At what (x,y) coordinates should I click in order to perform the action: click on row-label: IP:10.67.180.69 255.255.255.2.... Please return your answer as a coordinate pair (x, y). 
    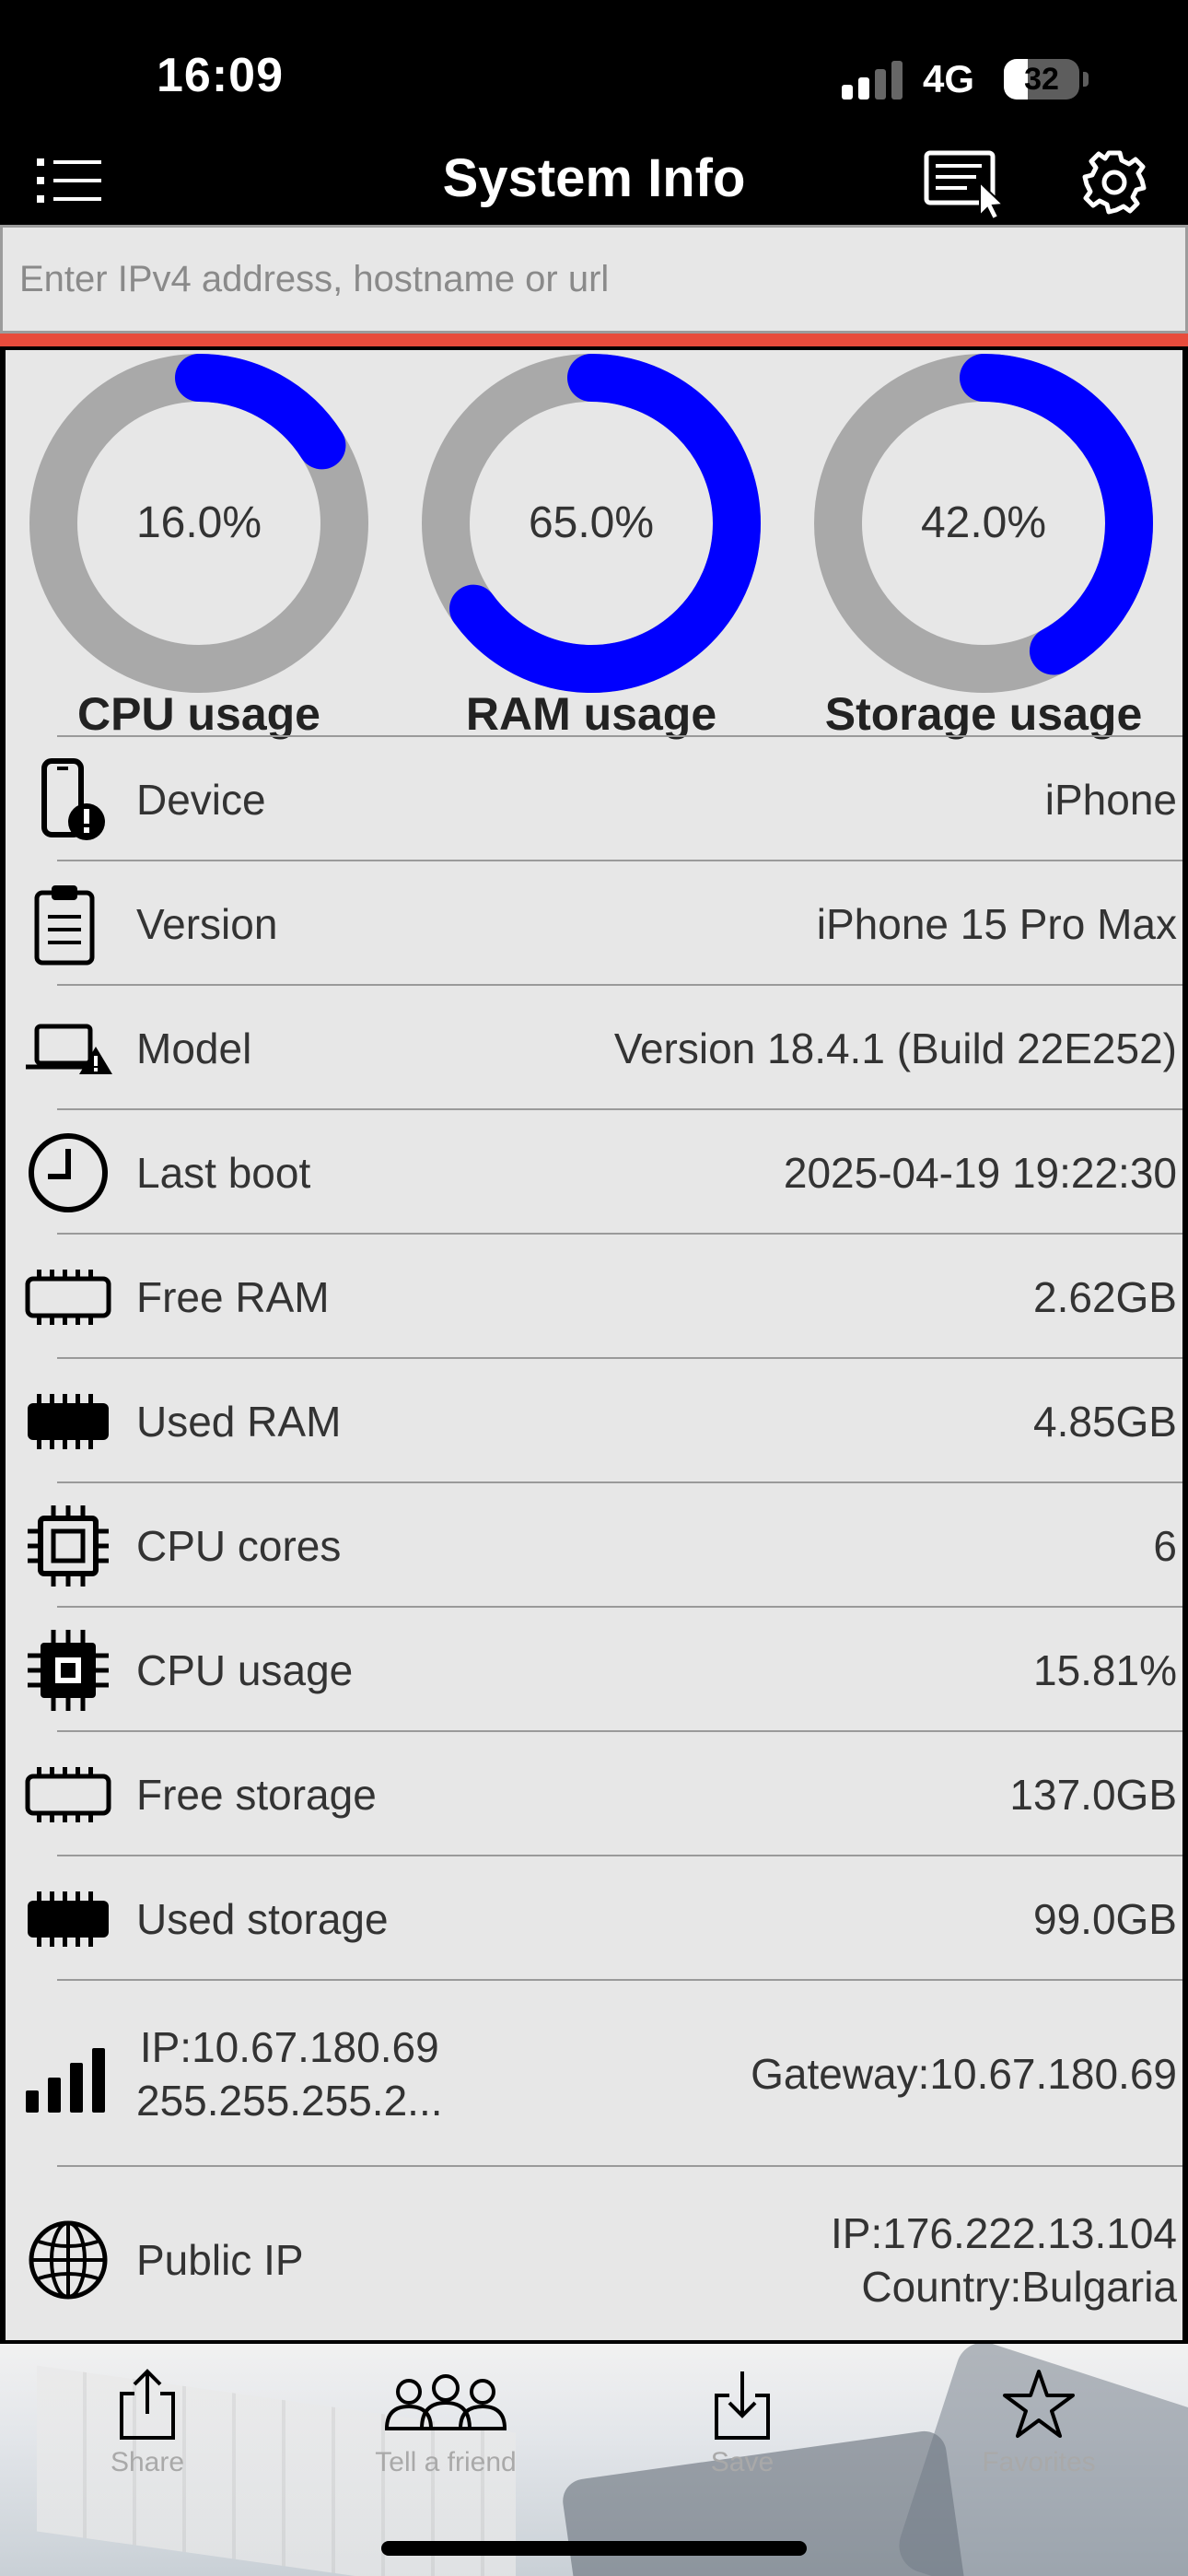
    Looking at the image, I should click on (289, 2074).